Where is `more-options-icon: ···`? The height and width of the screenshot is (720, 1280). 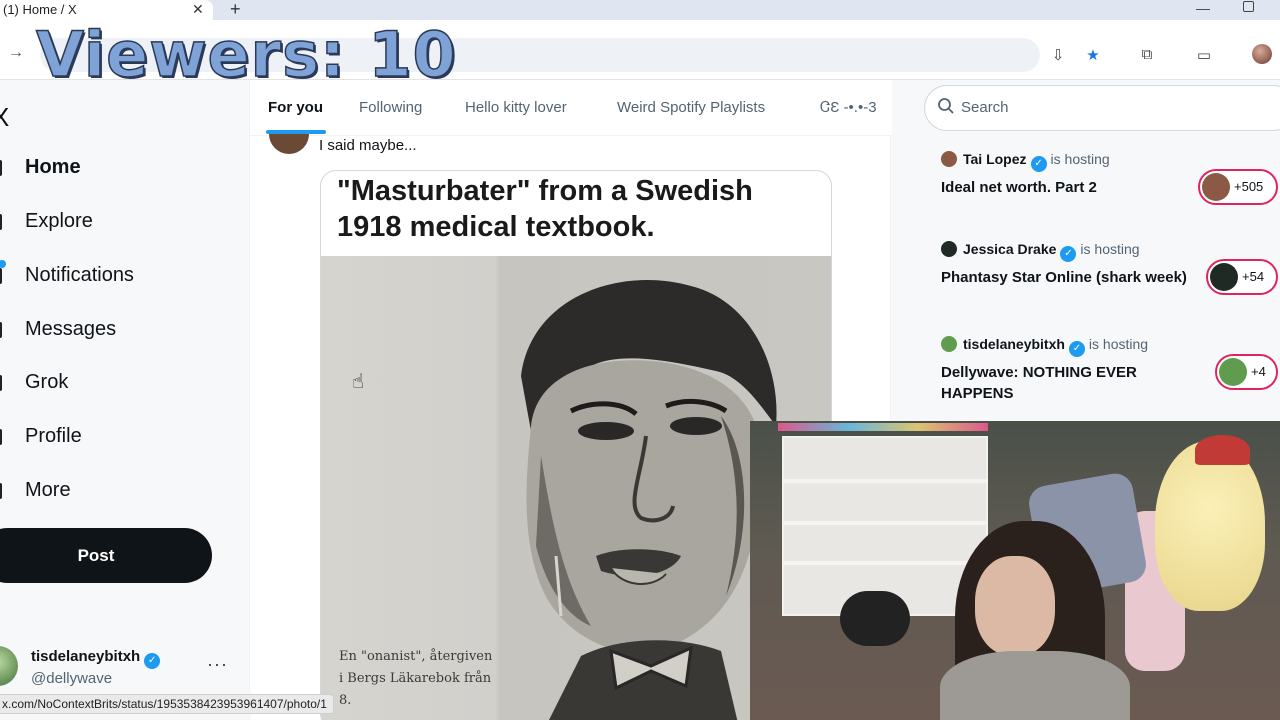
more-options-icon: ··· is located at coordinates (217, 664).